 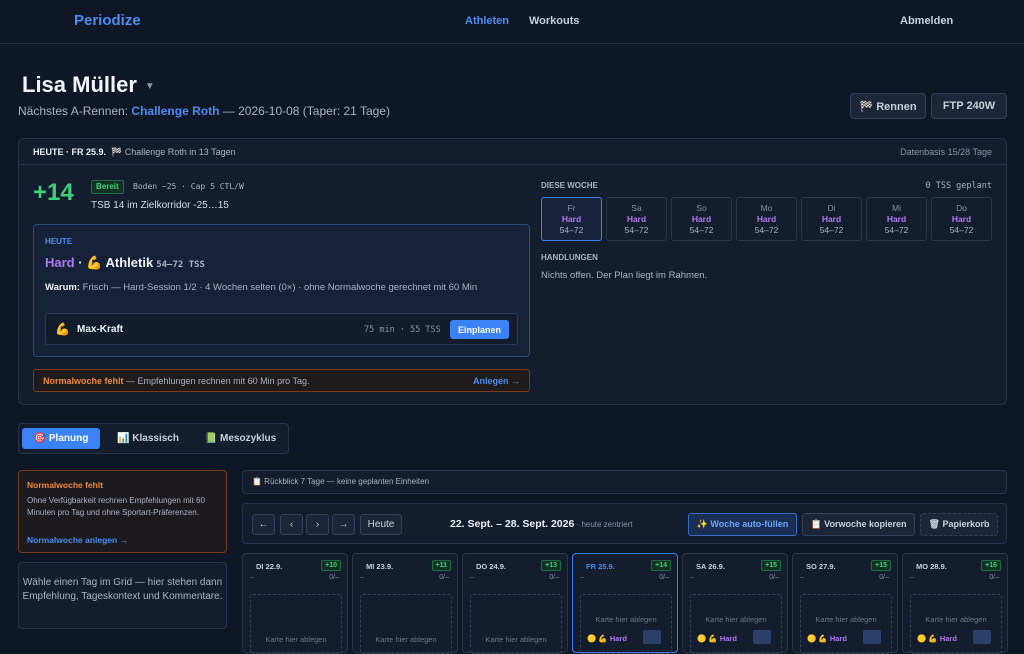 What do you see at coordinates (554, 21) in the screenshot?
I see `nav-workouts: Workouts` at bounding box center [554, 21].